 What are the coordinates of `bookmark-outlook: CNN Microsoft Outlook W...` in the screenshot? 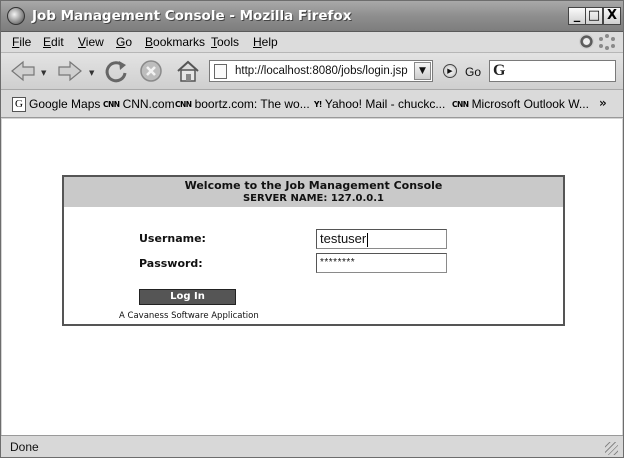 It's located at (520, 104).